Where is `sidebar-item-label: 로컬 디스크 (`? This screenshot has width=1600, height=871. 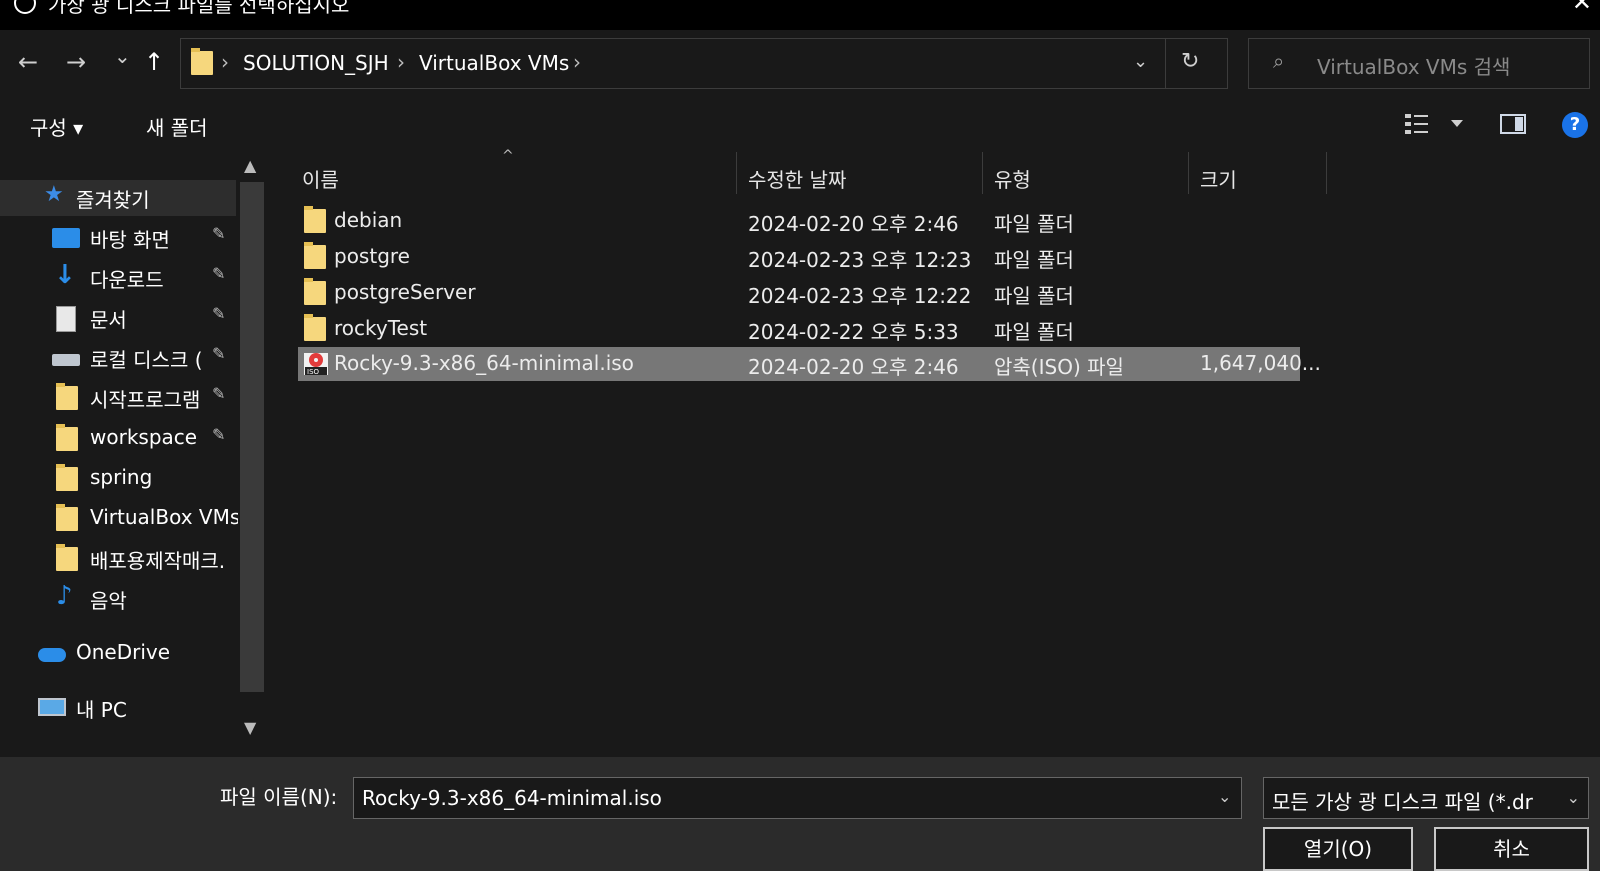 sidebar-item-label: 로컬 디스크 ( is located at coordinates (146, 360).